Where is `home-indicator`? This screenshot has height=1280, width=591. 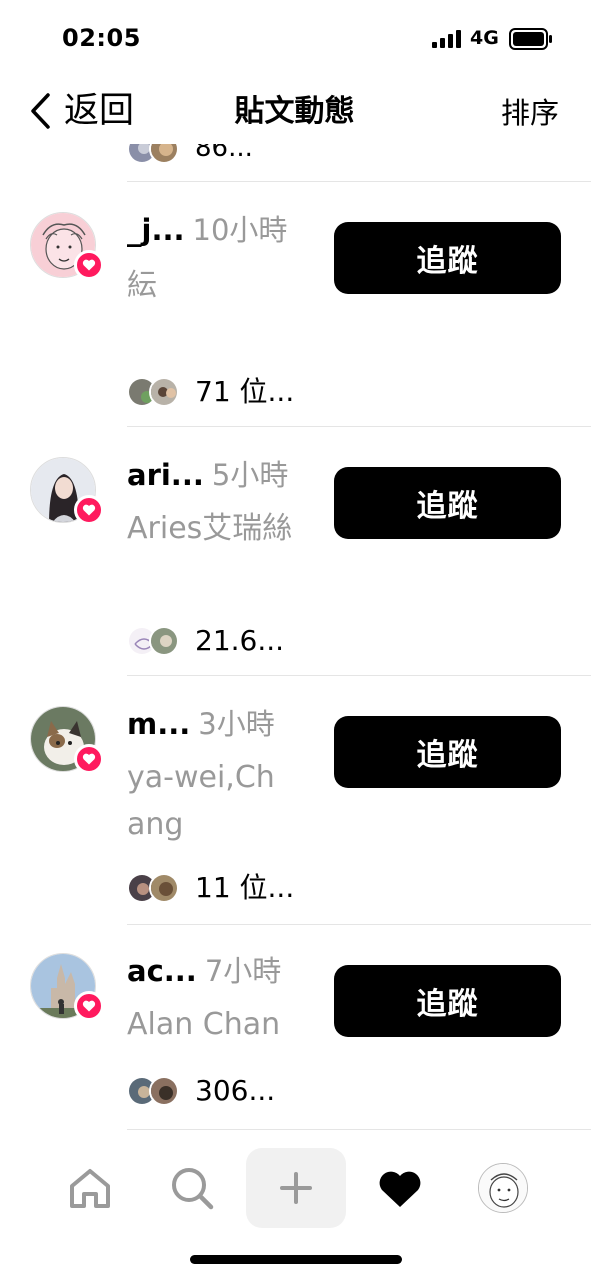 home-indicator is located at coordinates (296, 1259).